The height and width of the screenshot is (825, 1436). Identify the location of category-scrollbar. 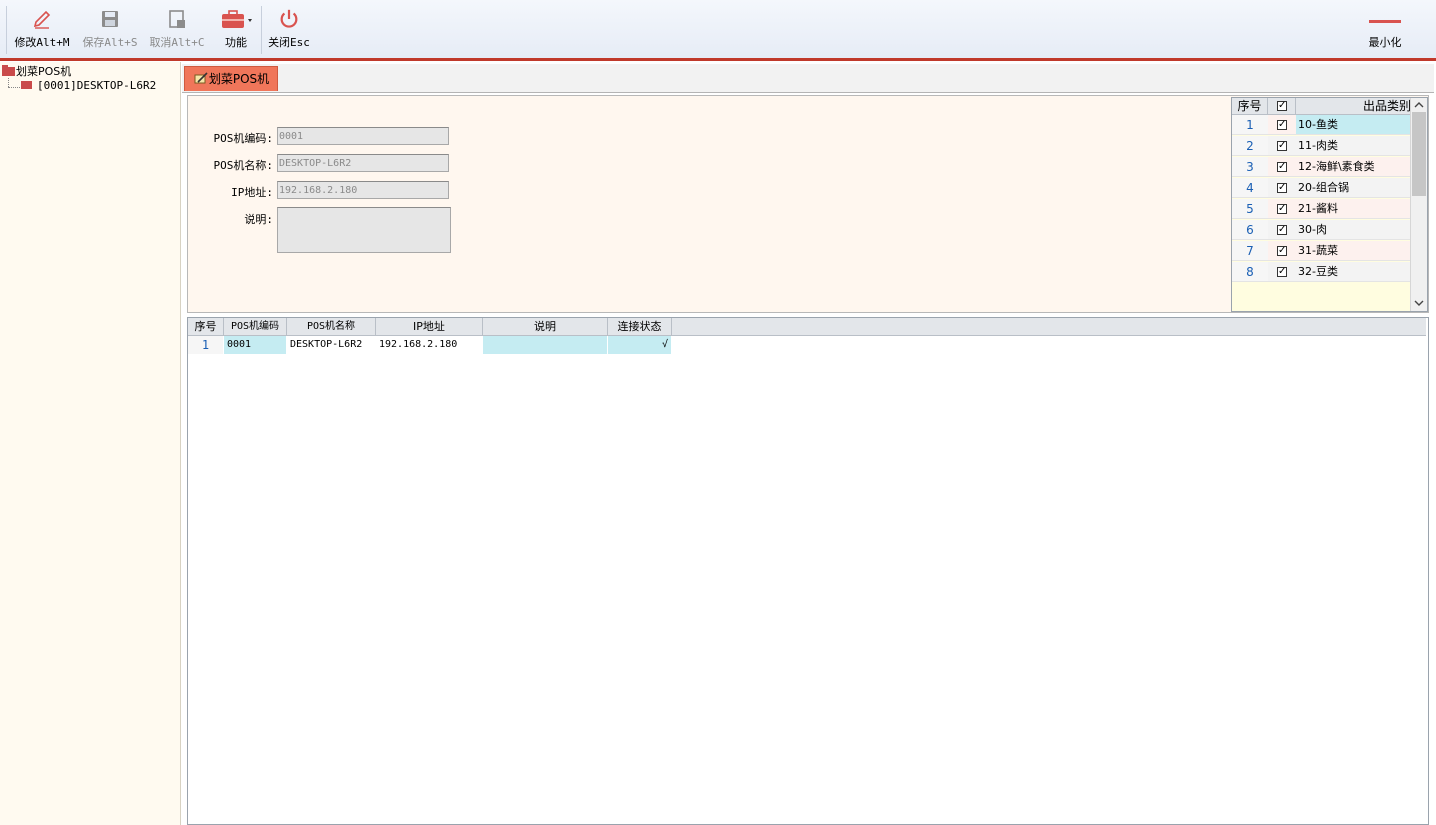
(1418, 204).